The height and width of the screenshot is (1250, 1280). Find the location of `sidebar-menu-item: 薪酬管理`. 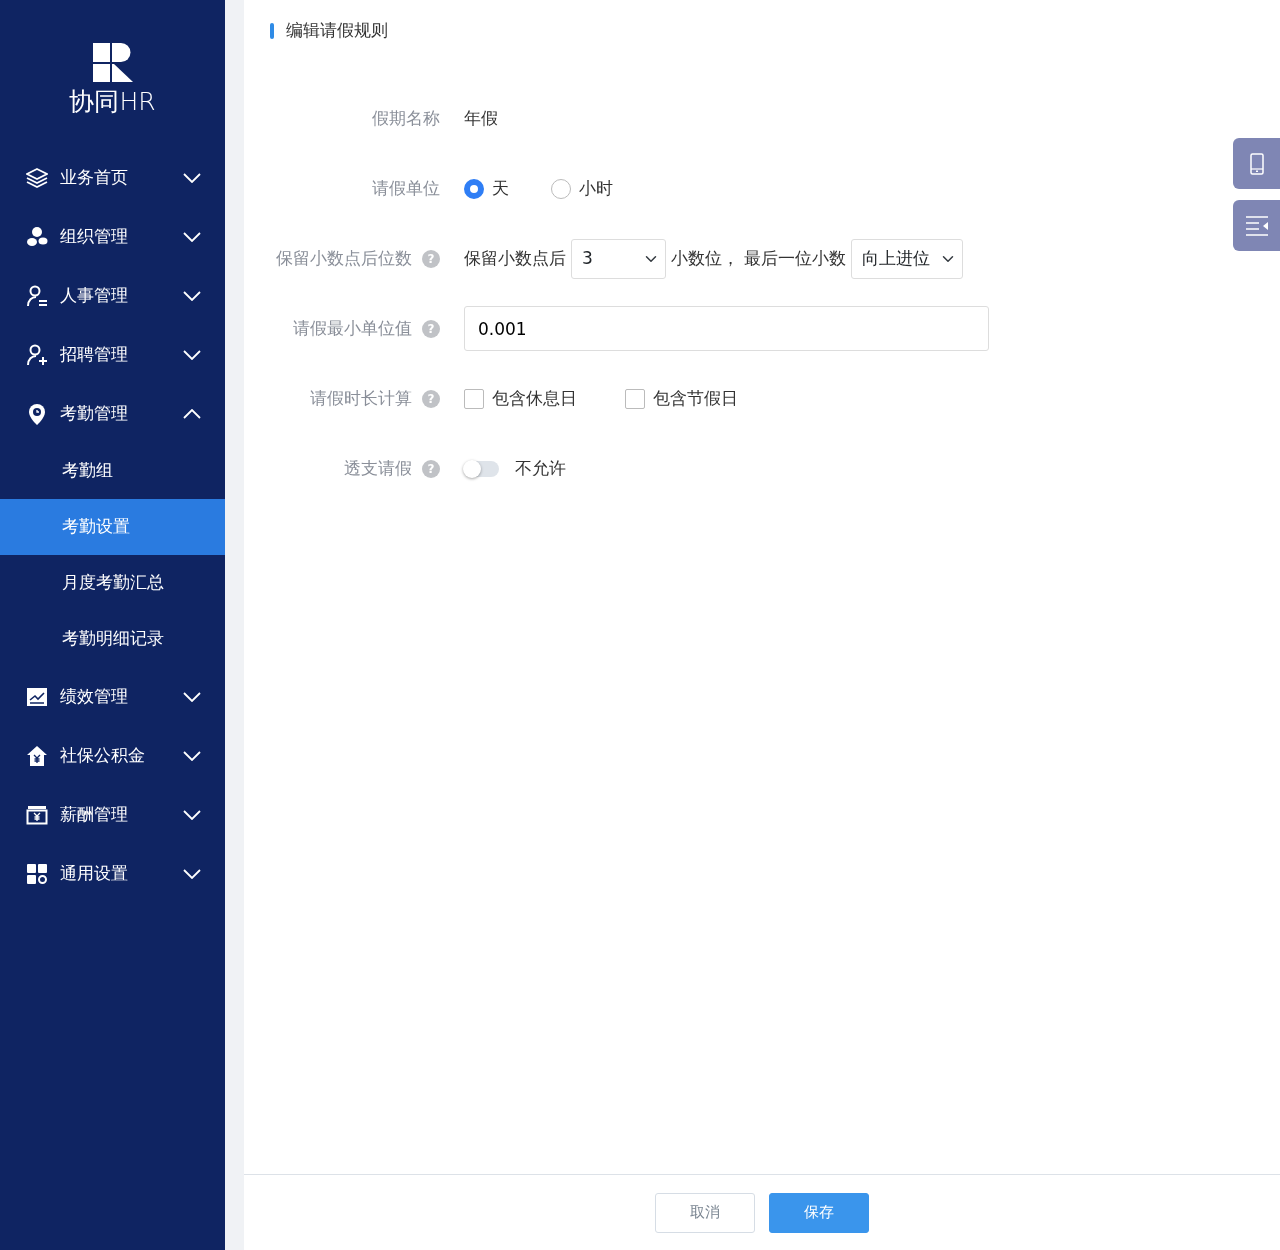

sidebar-menu-item: 薪酬管理 is located at coordinates (112, 814).